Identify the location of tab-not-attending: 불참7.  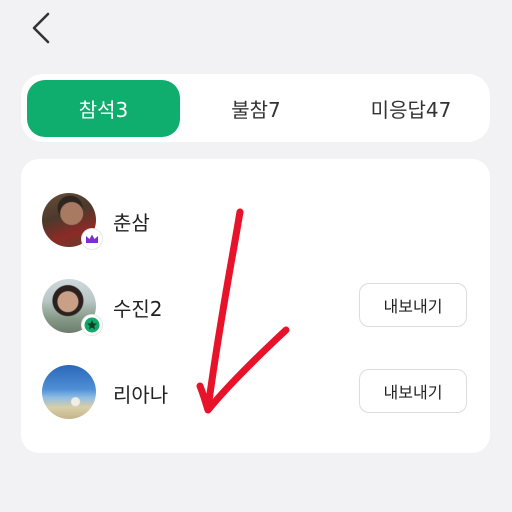
(256, 108).